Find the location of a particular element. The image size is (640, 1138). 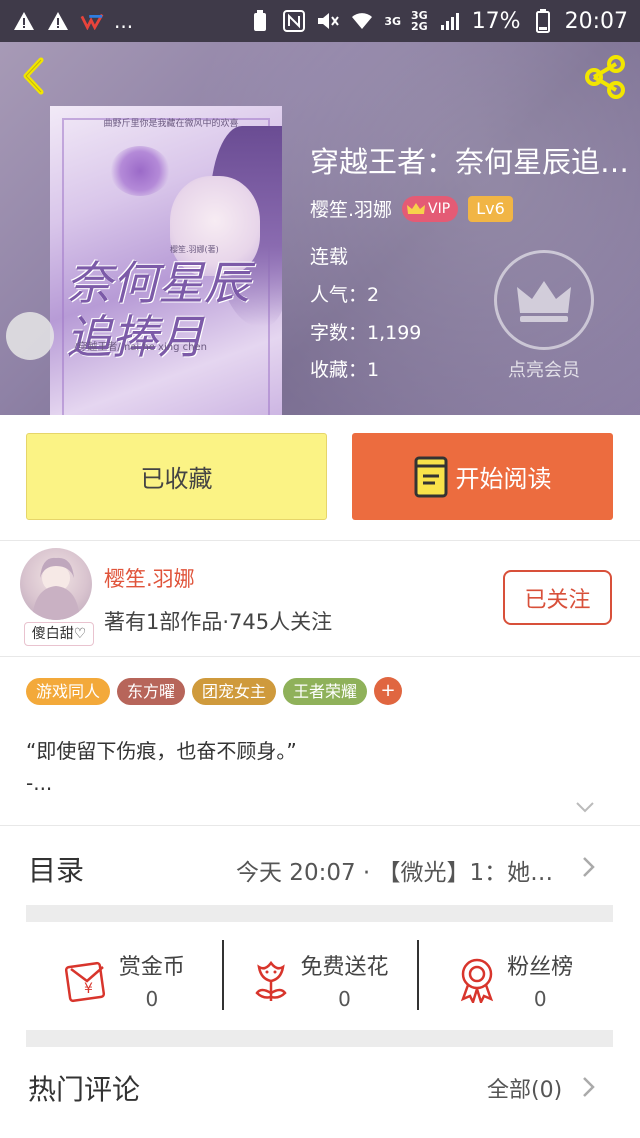

member-crown-circle is located at coordinates (544, 300).